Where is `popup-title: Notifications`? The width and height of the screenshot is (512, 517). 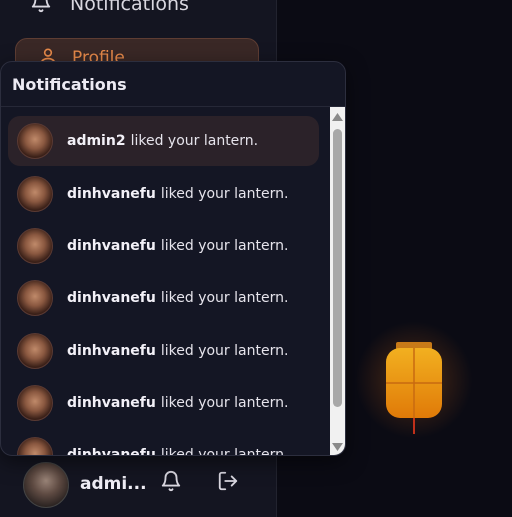
popup-title: Notifications is located at coordinates (173, 84).